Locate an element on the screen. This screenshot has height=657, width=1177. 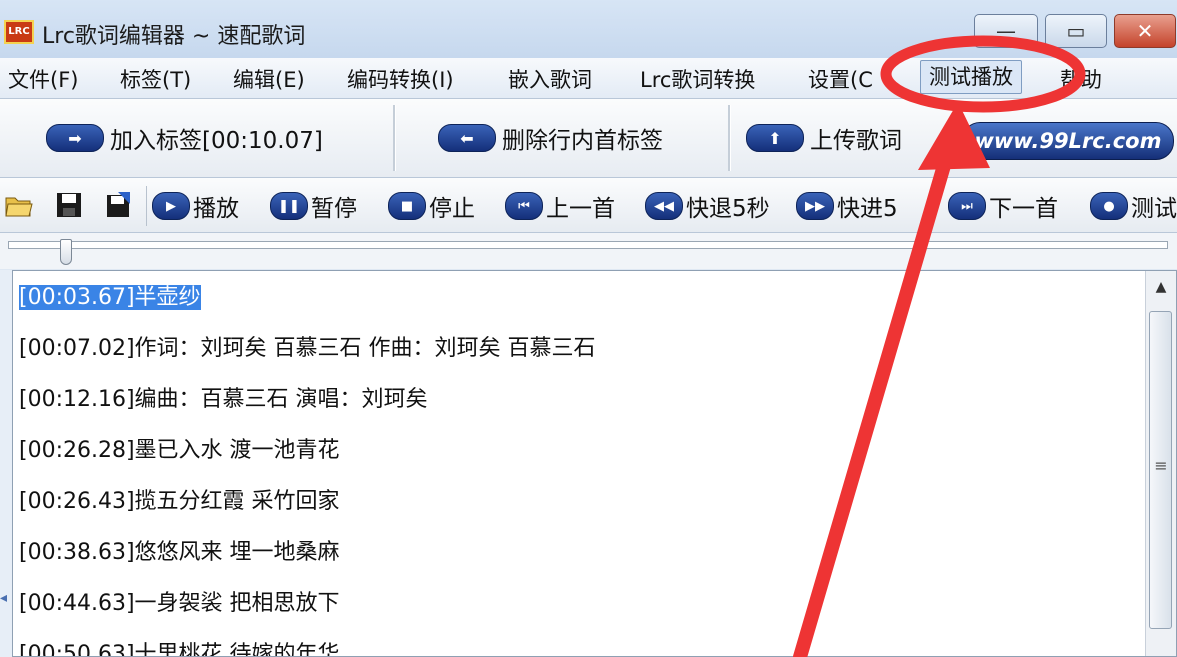
lyric-line: [00:12.16]编曲：百慕三石 演唱：刘珂矣 is located at coordinates (223, 397).